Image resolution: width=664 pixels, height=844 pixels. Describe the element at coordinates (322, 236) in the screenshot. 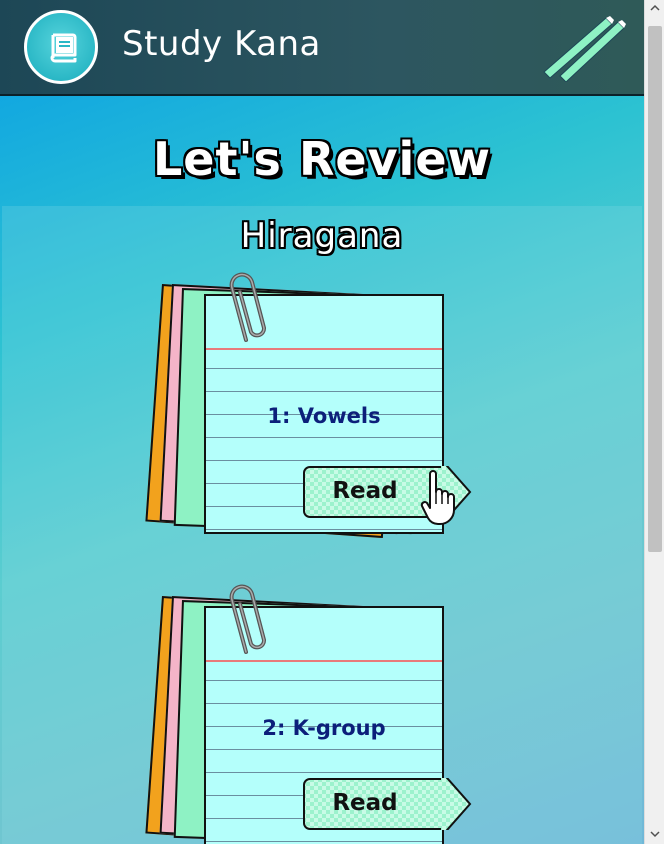

I see `section-title: Hiragana` at that location.